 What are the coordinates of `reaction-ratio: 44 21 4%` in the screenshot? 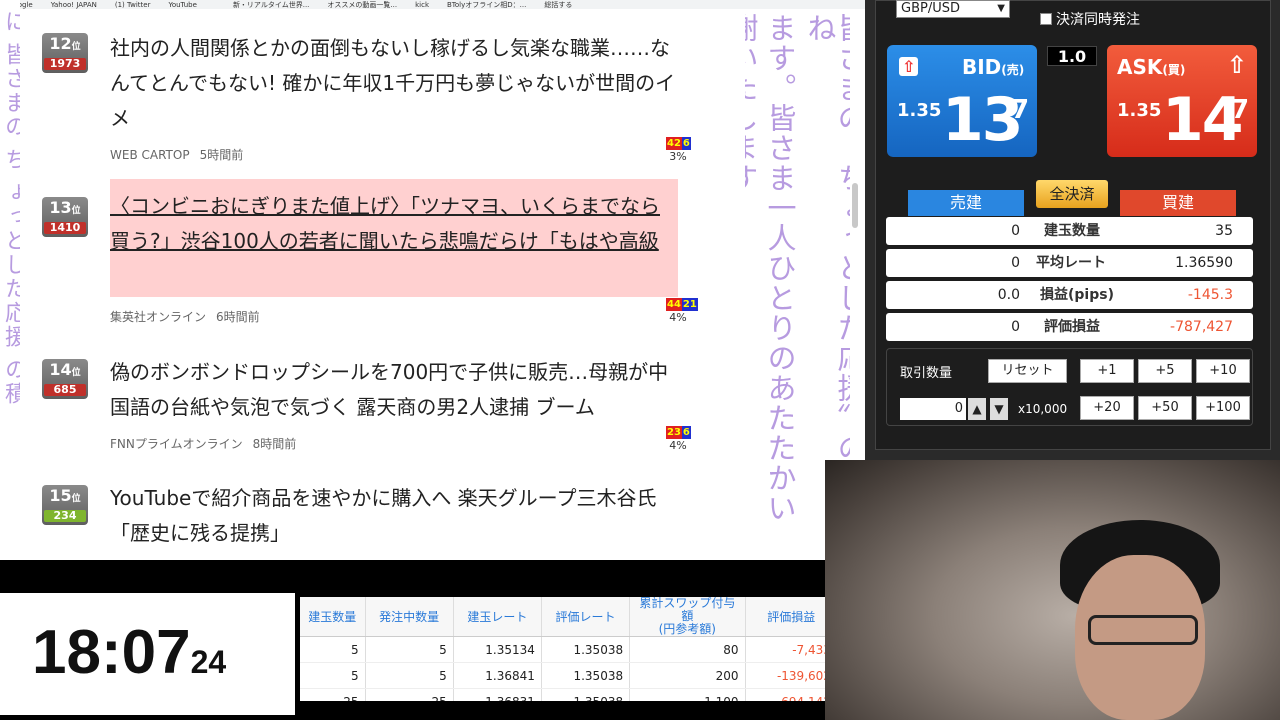 It's located at (682, 311).